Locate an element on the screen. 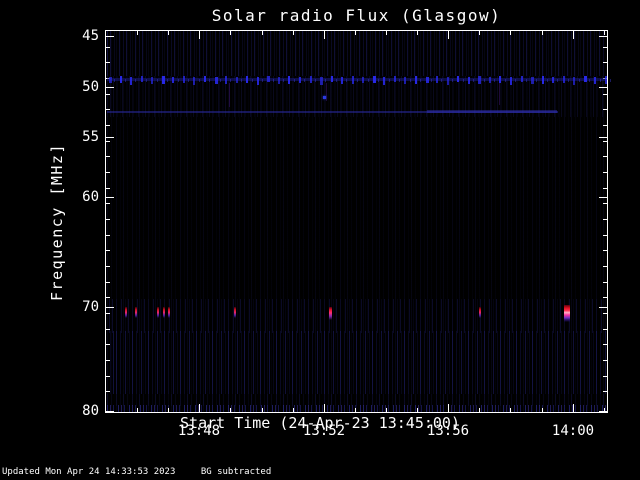 Image resolution: width=640 pixels, height=480 pixels. y-tick-label: 55 is located at coordinates (90, 137).